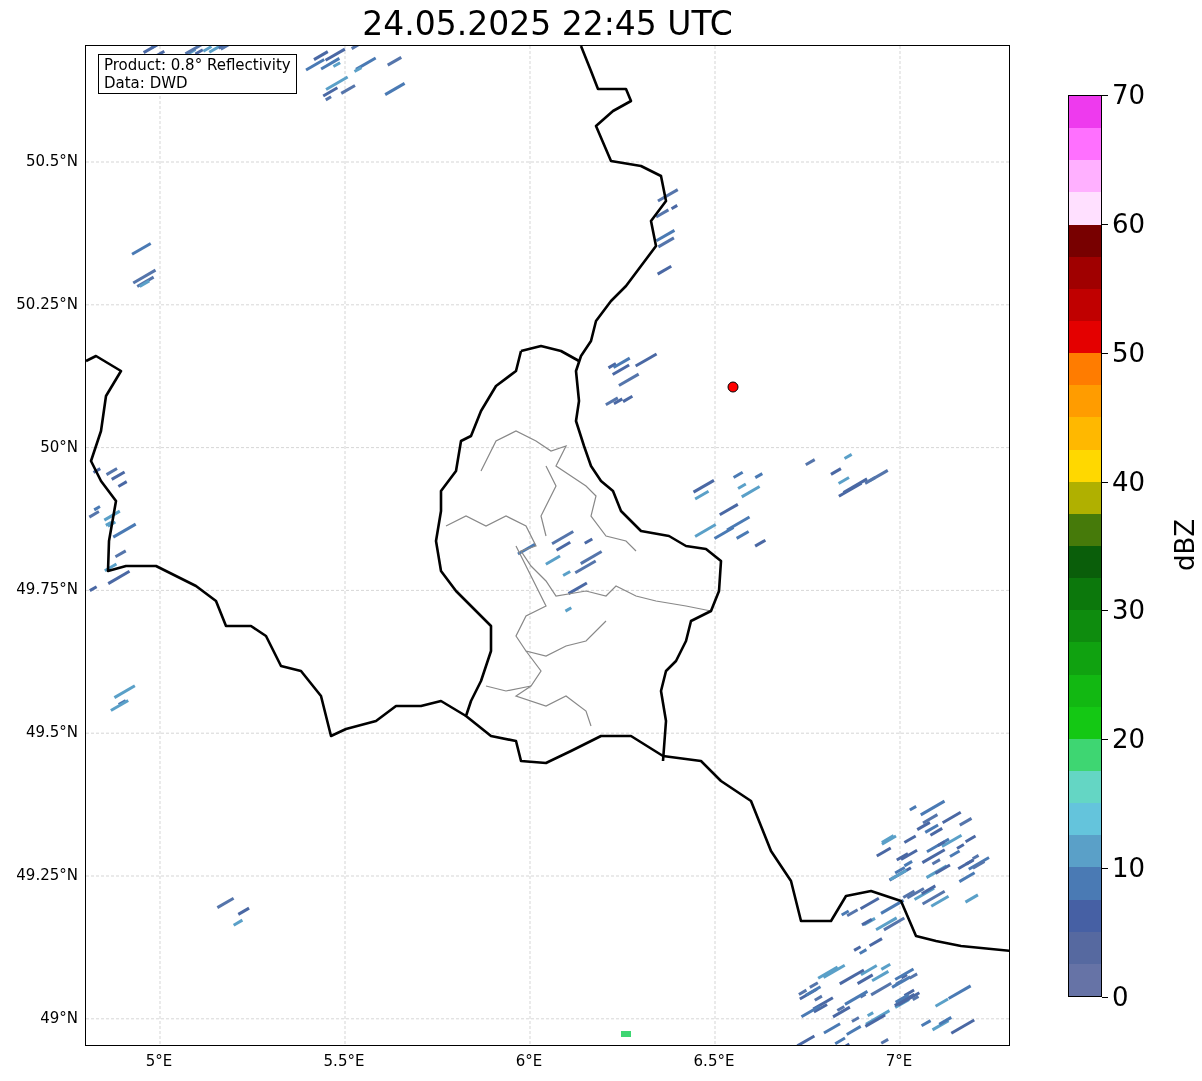 The width and height of the screenshot is (1202, 1081). What do you see at coordinates (46, 875) in the screenshot?
I see `y-tick-label: 49.25°N` at bounding box center [46, 875].